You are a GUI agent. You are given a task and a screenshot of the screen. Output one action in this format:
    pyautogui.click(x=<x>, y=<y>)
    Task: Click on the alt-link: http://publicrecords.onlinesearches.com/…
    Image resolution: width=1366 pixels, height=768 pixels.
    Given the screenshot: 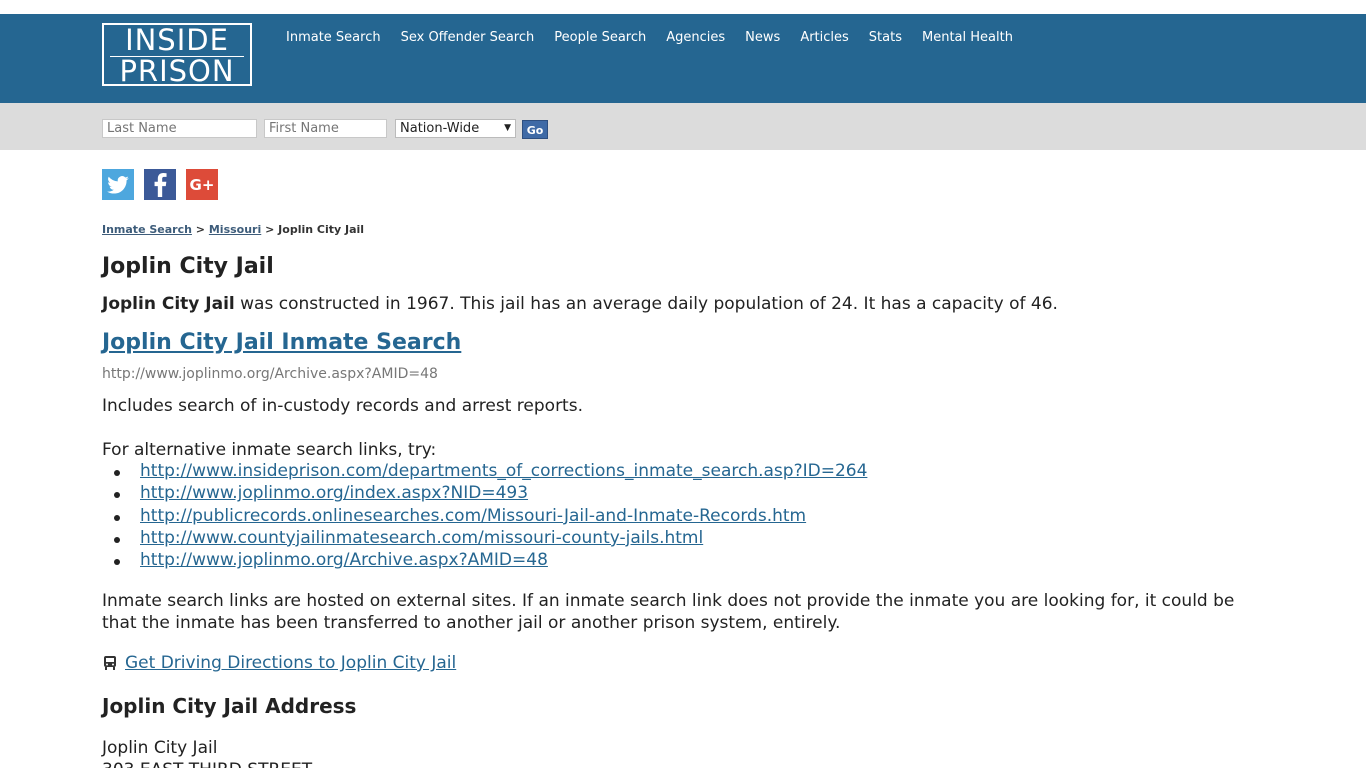 What is the action you would take?
    pyautogui.click(x=473, y=516)
    